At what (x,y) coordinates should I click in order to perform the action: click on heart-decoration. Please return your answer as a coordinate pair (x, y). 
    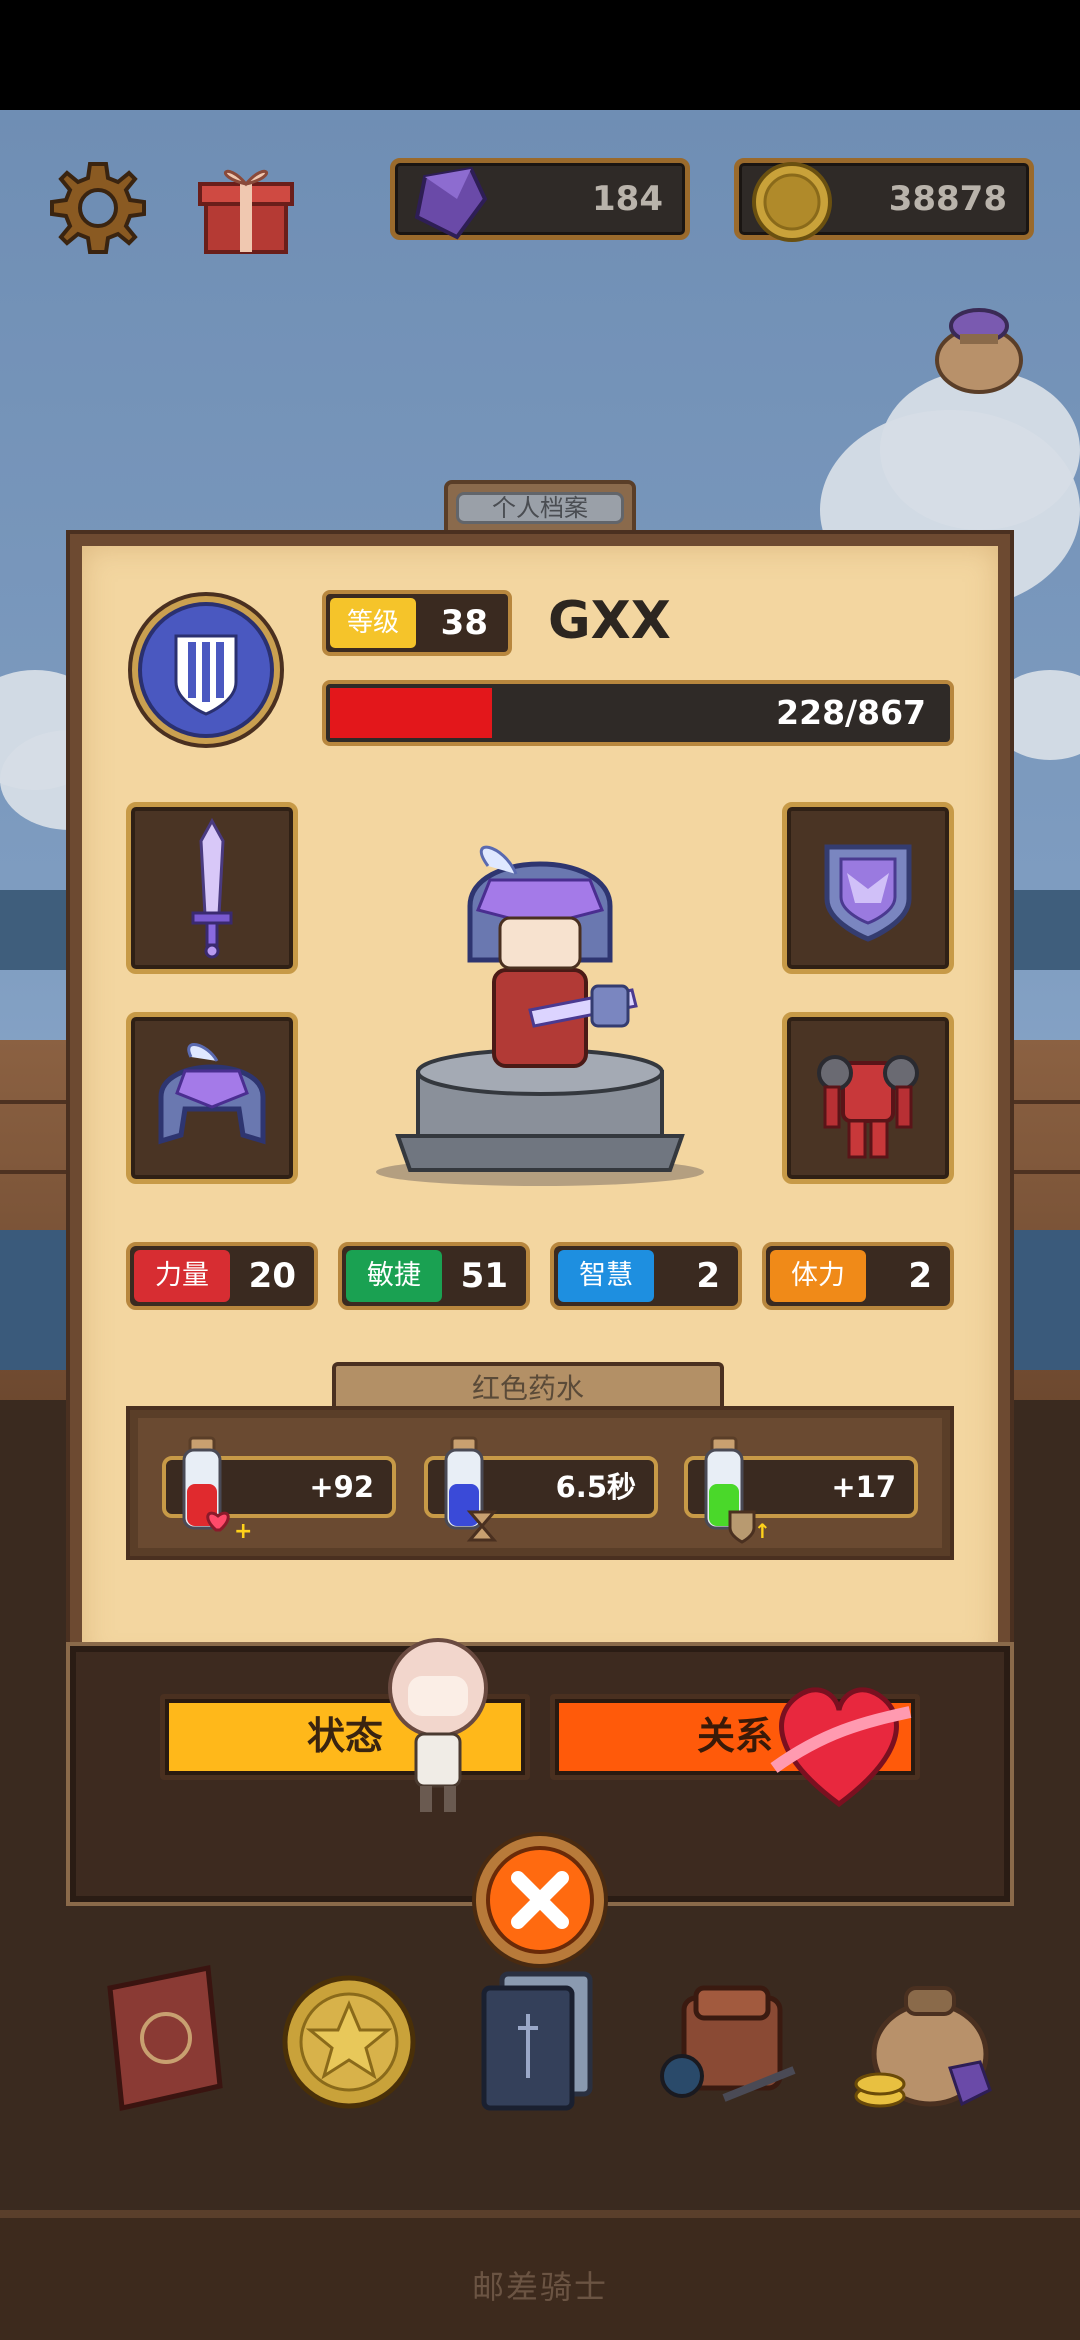
    Looking at the image, I should click on (839, 1742).